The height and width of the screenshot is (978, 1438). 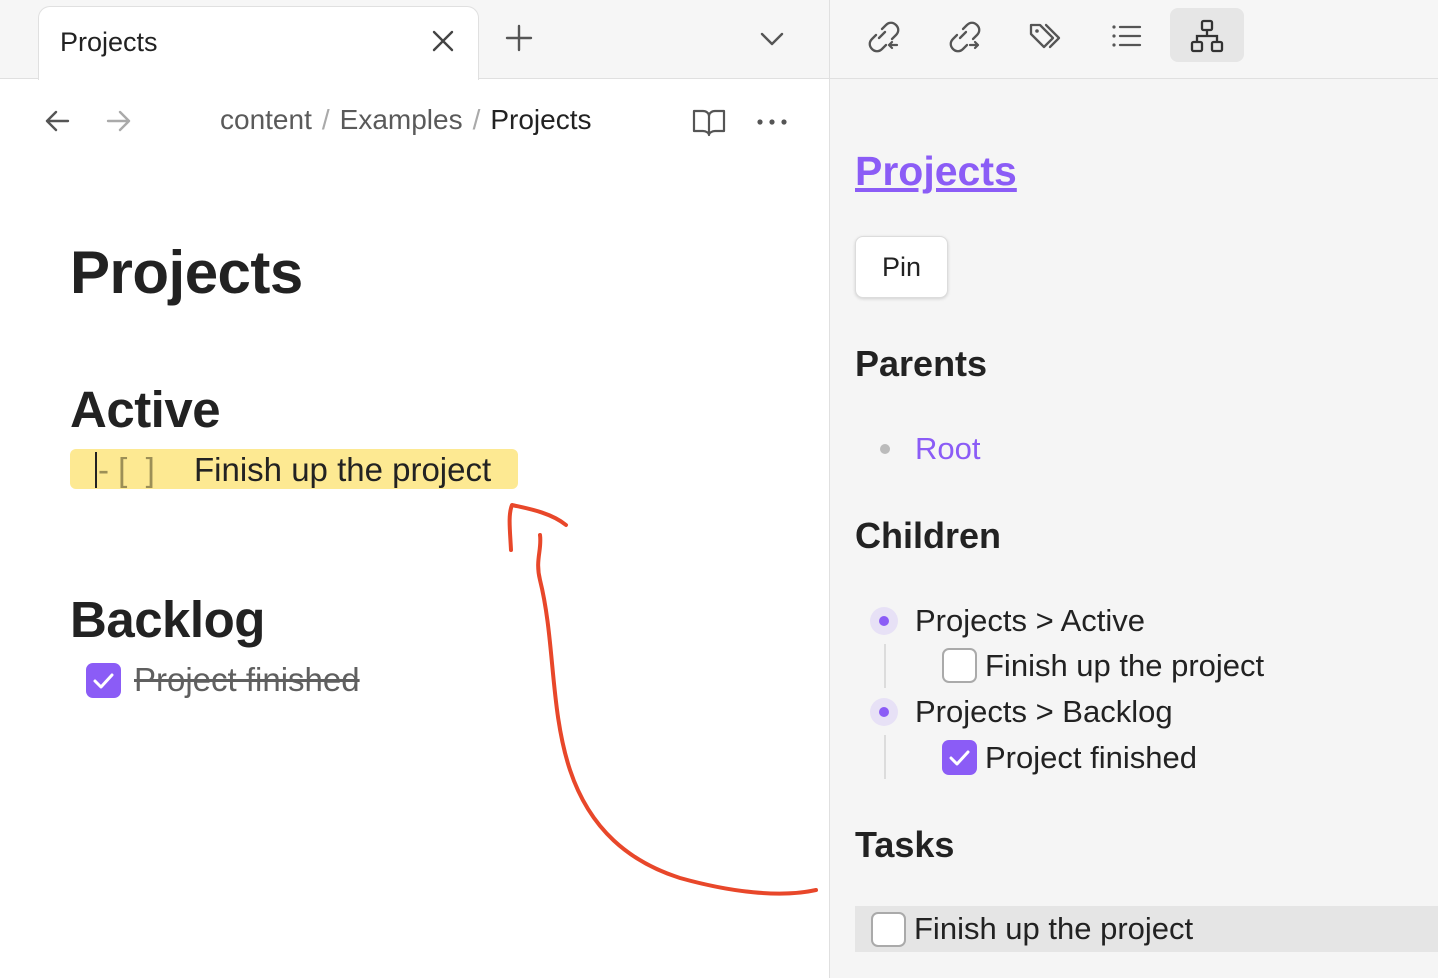 What do you see at coordinates (905, 844) in the screenshot?
I see `tasks-heading: Tasks` at bounding box center [905, 844].